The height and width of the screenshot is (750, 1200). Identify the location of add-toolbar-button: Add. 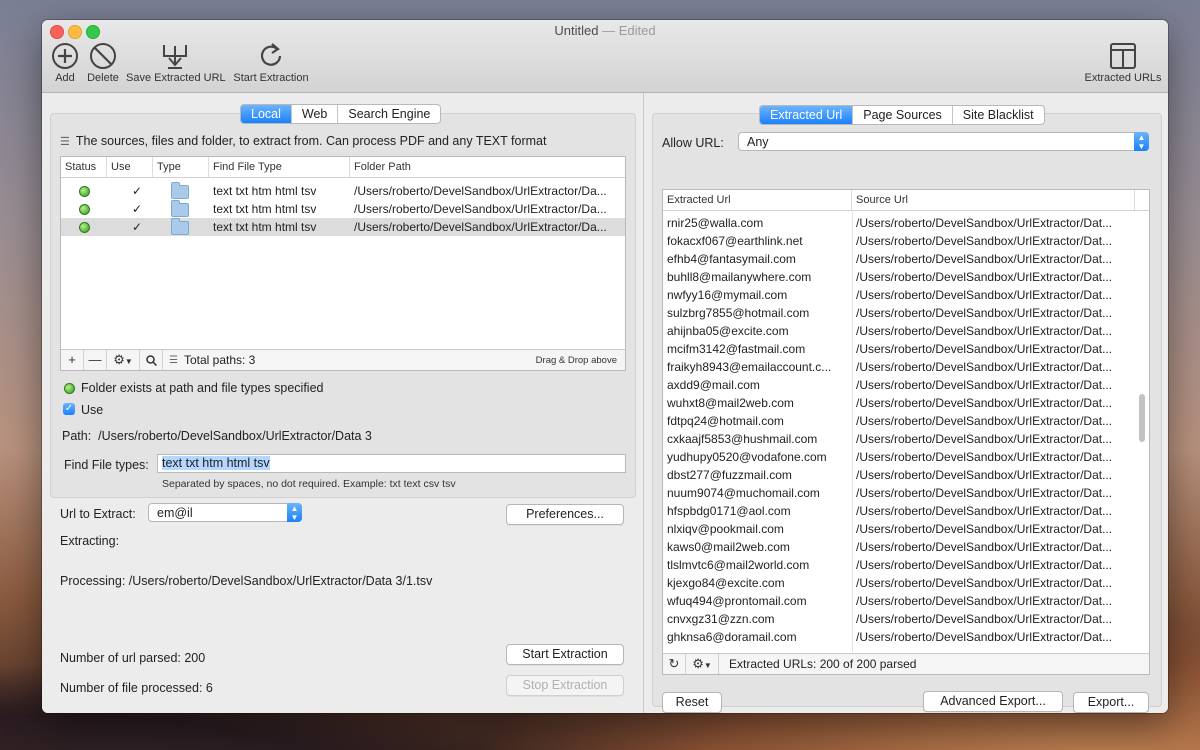
(65, 63).